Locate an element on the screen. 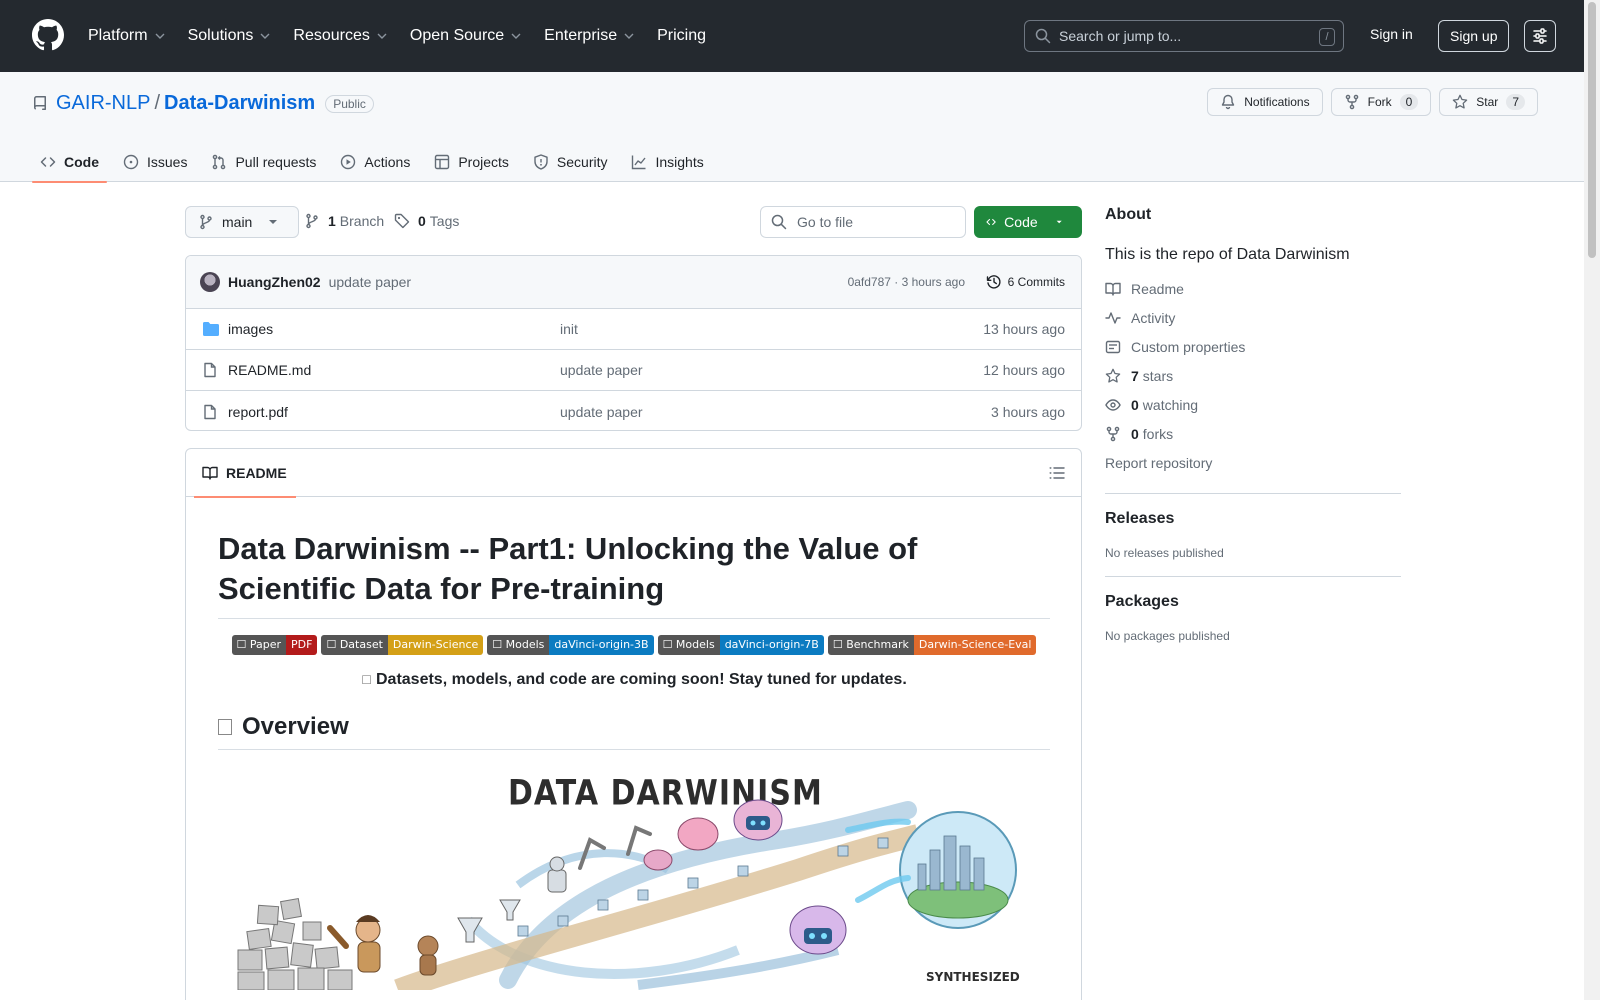  tags-link: 0 Tags is located at coordinates (426, 221).